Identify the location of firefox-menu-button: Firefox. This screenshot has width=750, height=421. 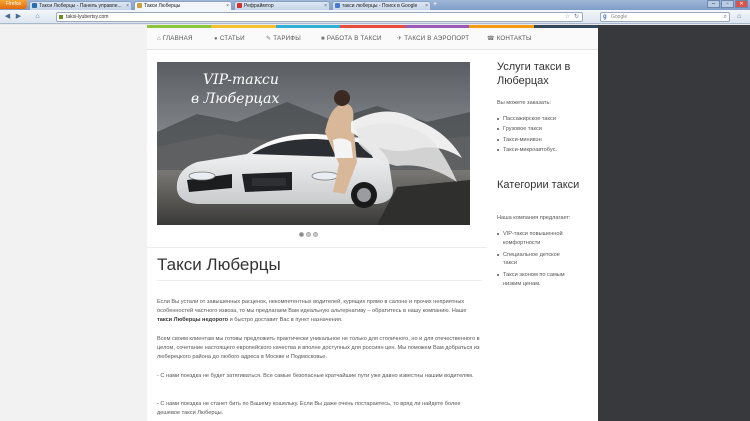
(13, 4).